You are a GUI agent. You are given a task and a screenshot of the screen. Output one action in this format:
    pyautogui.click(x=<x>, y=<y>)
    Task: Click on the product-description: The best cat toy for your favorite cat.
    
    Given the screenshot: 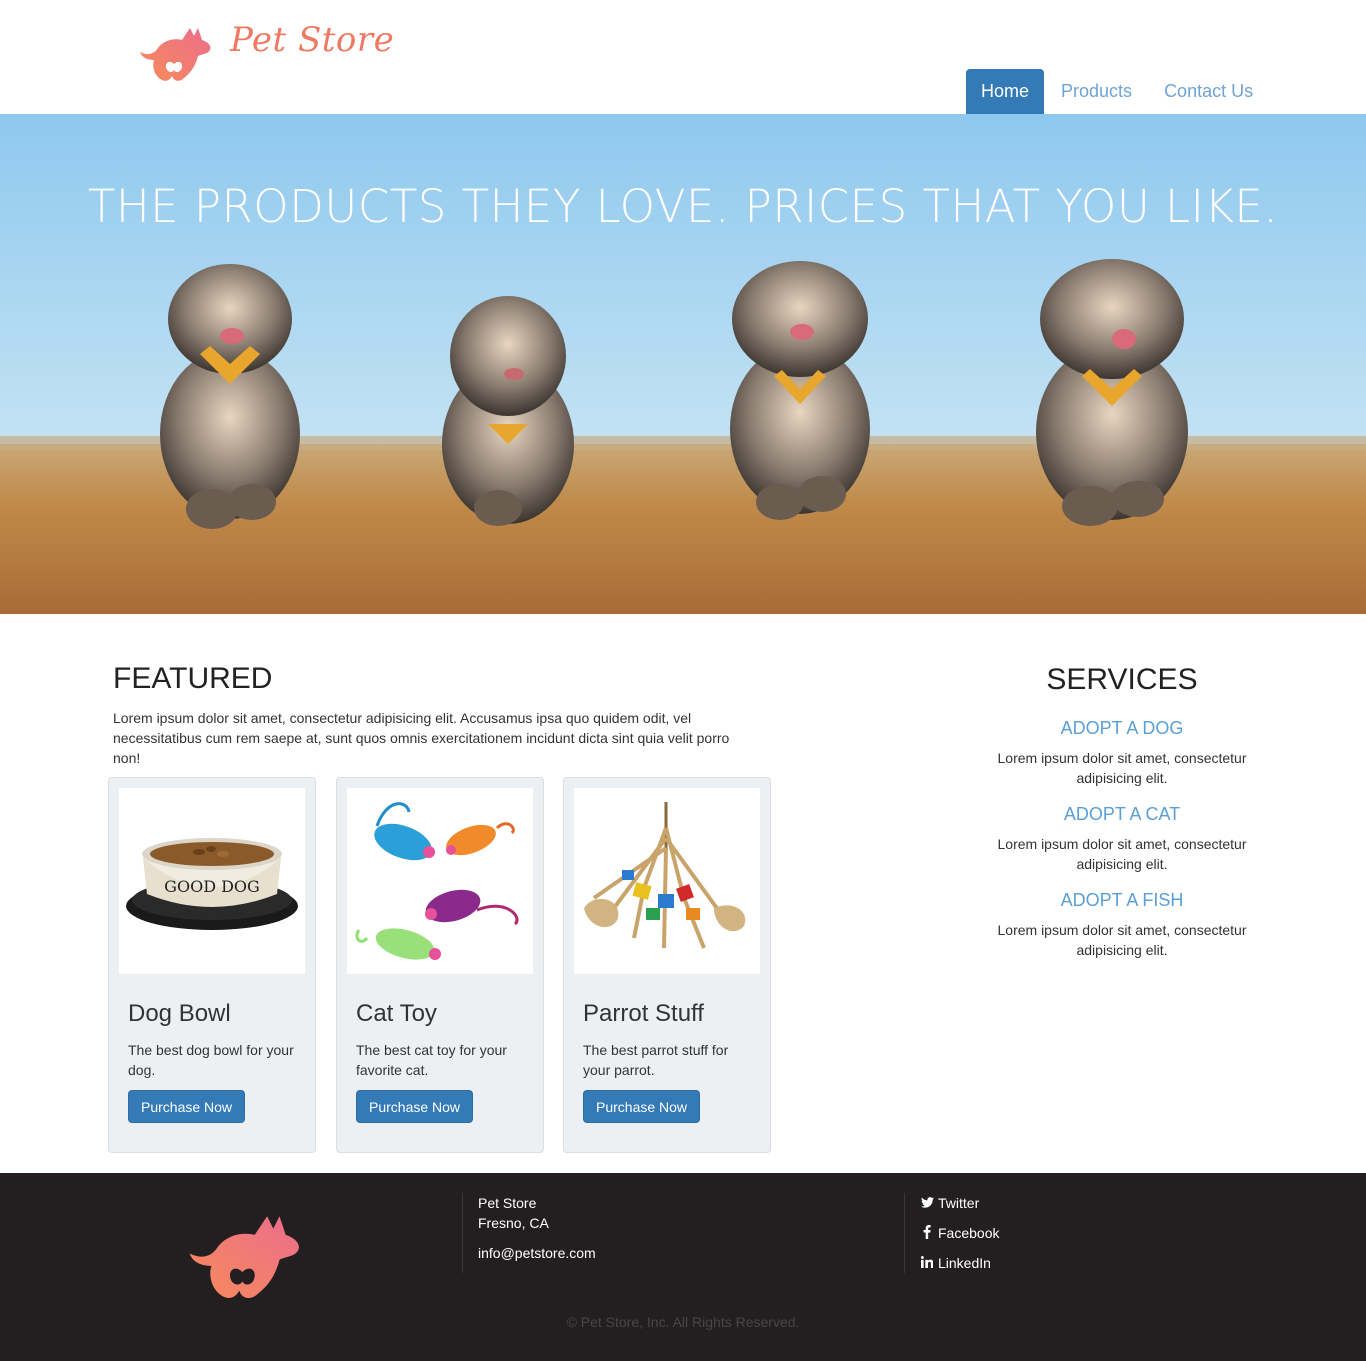 What is the action you would take?
    pyautogui.click(x=431, y=1060)
    